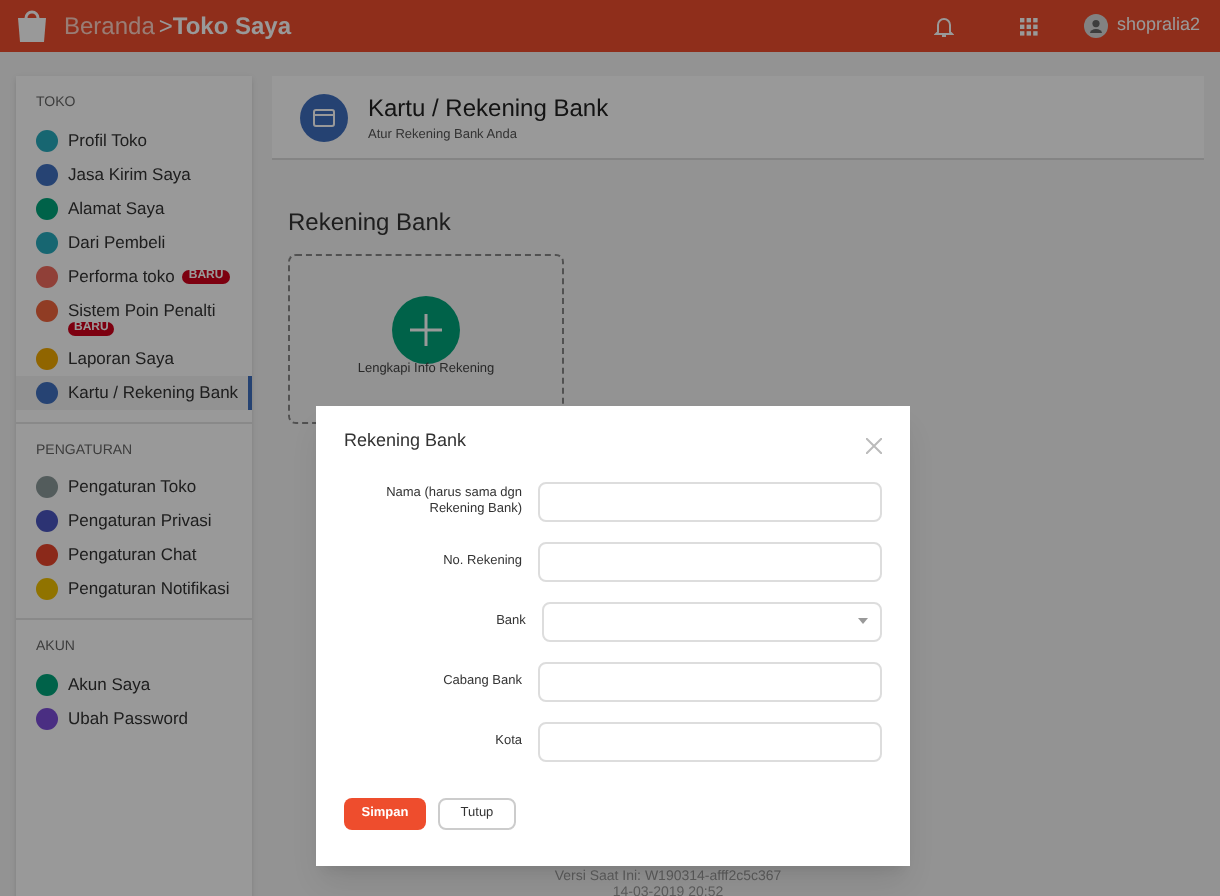  I want to click on menu-label: Pengaturan Toko, so click(132, 487).